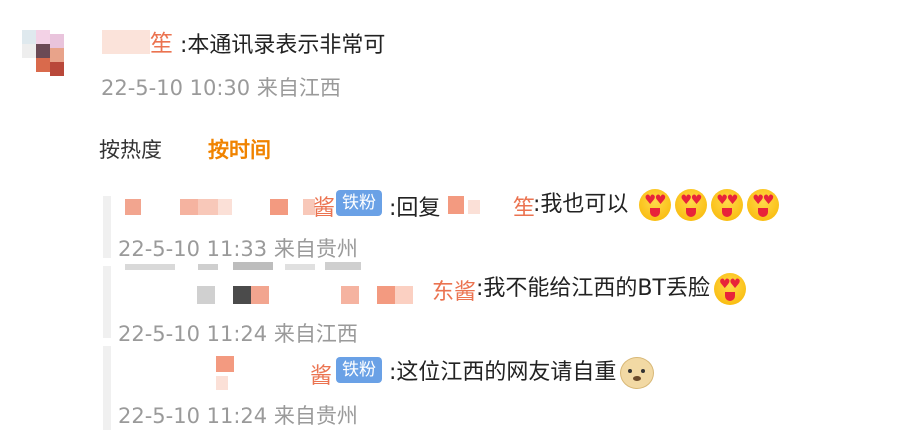  Describe the element at coordinates (524, 206) in the screenshot. I see `reply-to-username: 笙` at that location.